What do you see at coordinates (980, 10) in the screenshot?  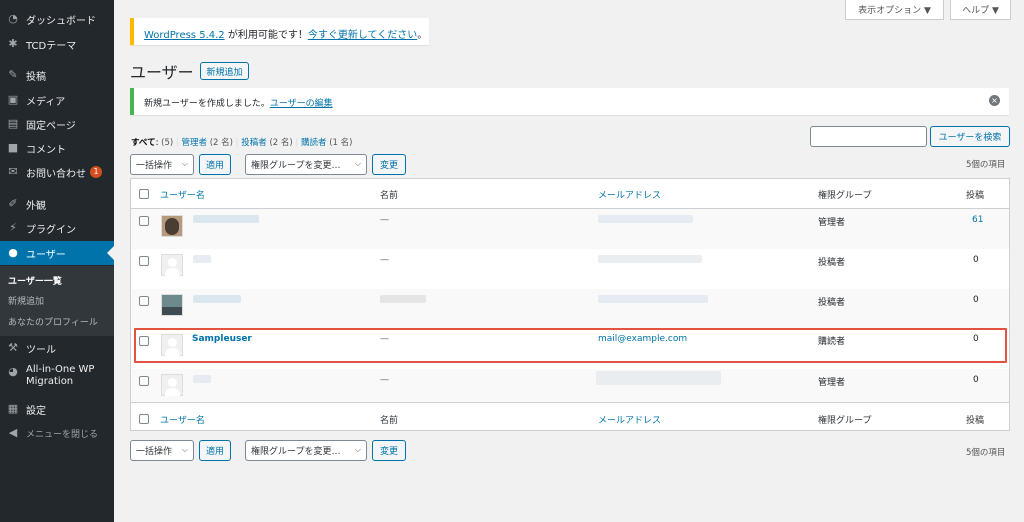 I see `help-button: ヘルプ ▼` at bounding box center [980, 10].